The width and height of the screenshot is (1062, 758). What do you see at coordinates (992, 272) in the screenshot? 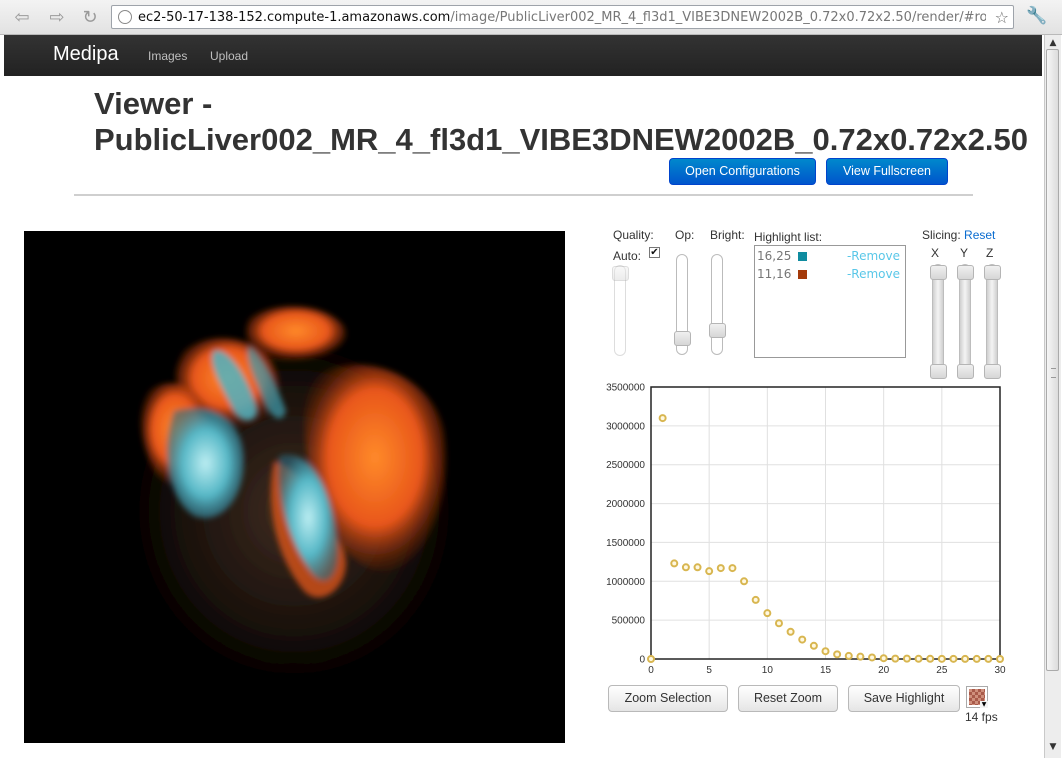
I see `slice-z-min-handle` at bounding box center [992, 272].